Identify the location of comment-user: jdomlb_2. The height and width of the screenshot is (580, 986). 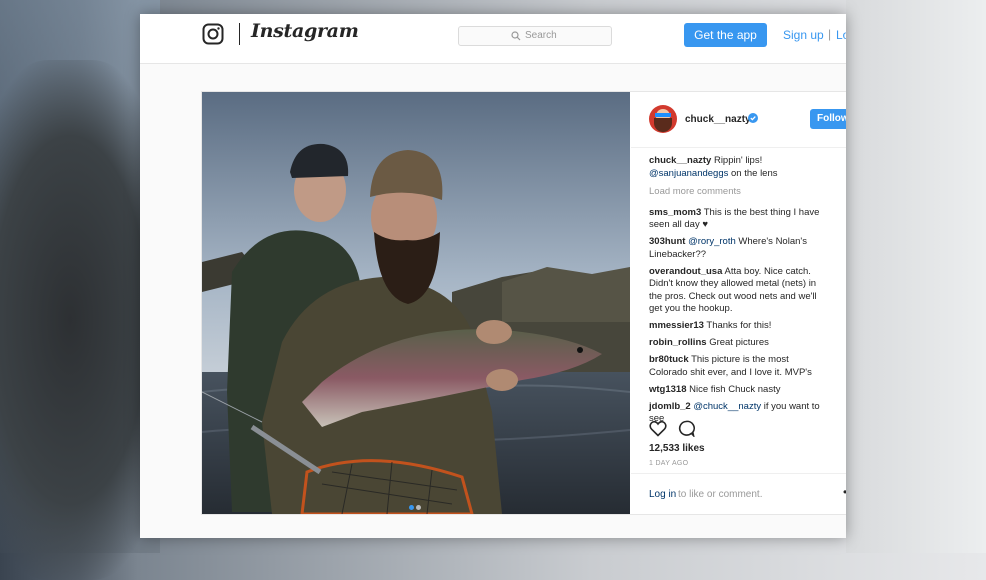
(670, 406).